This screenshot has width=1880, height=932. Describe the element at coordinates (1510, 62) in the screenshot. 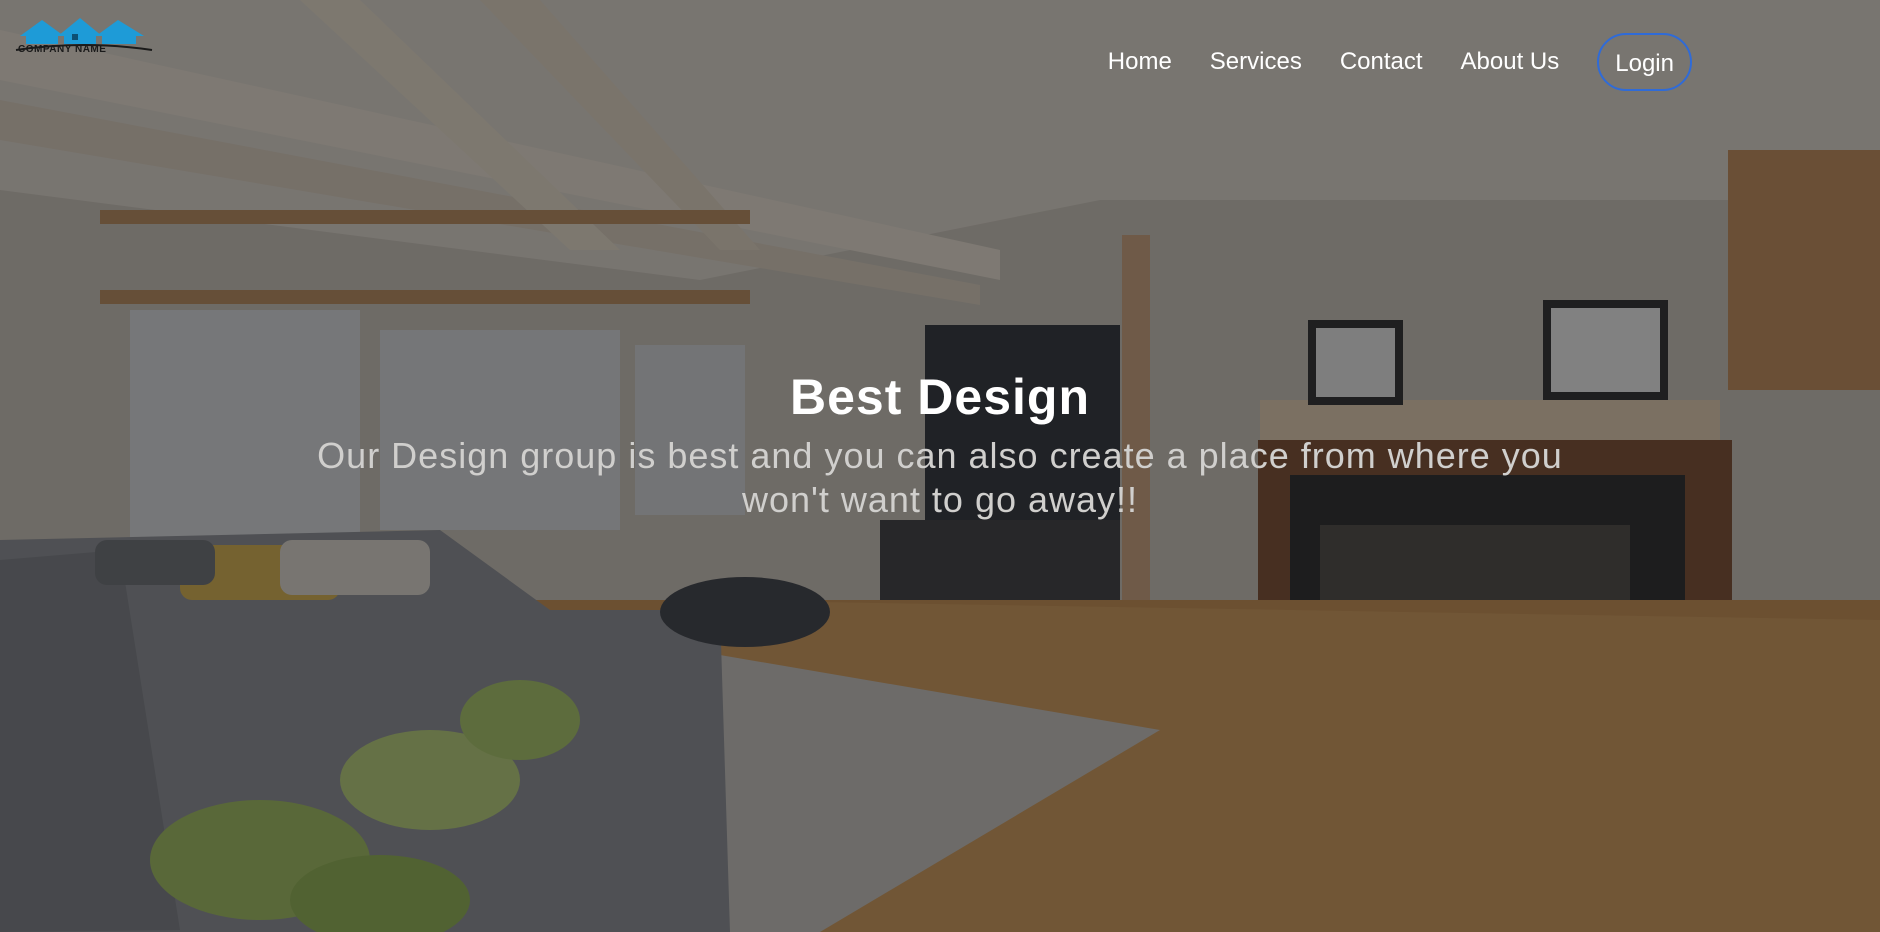

I see `nav-about-link: About Us` at that location.